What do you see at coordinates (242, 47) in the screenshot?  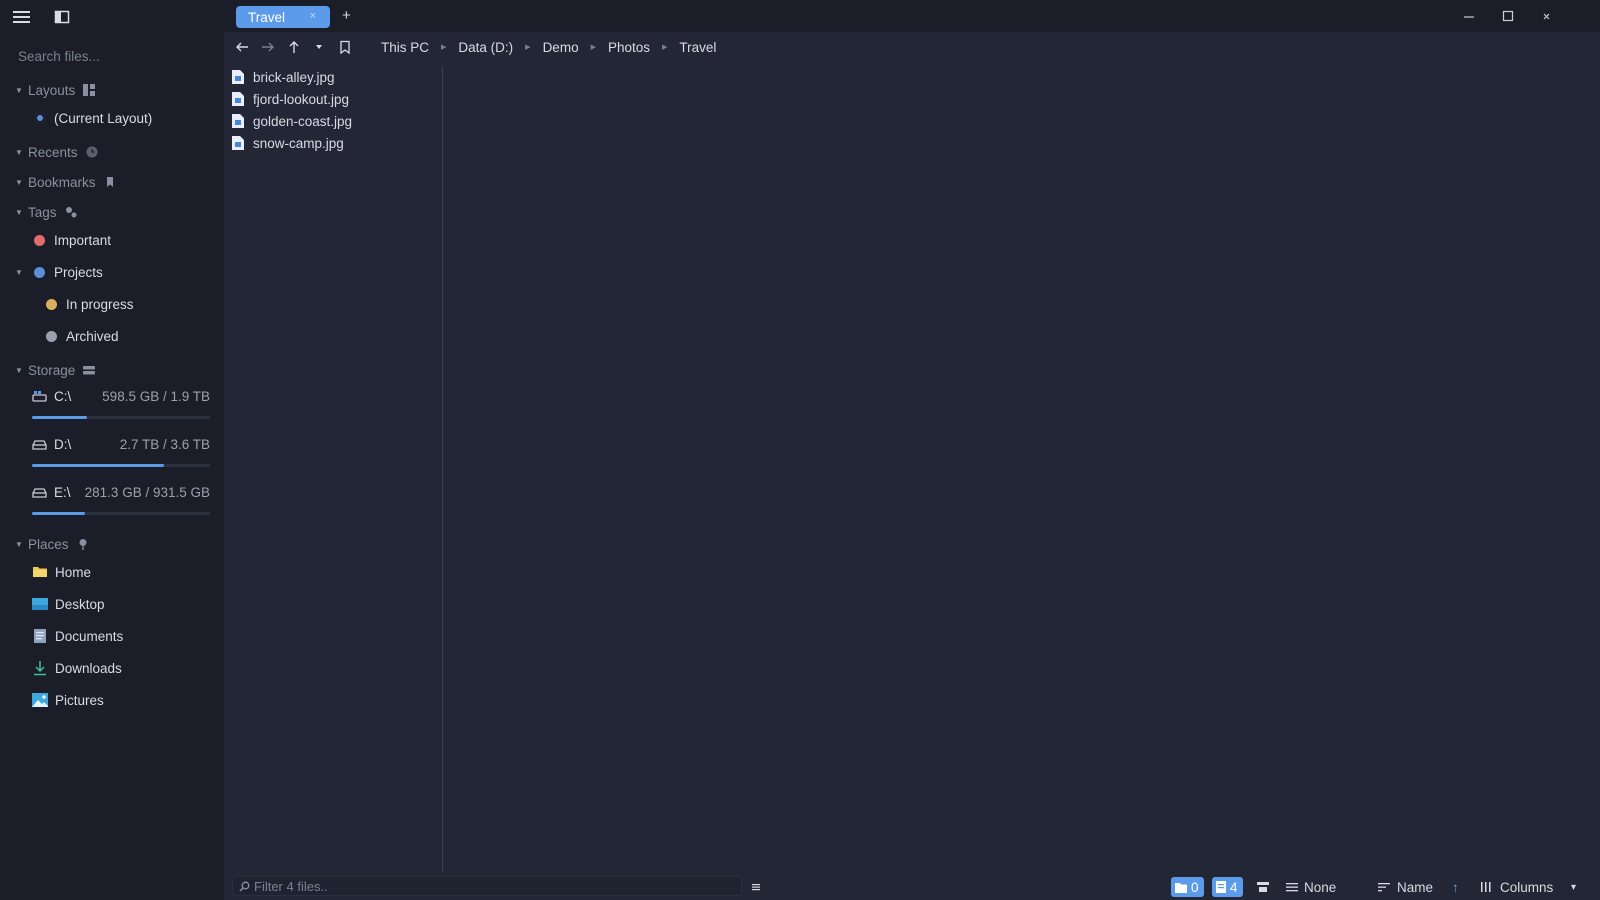 I see `back-arrow-icon` at bounding box center [242, 47].